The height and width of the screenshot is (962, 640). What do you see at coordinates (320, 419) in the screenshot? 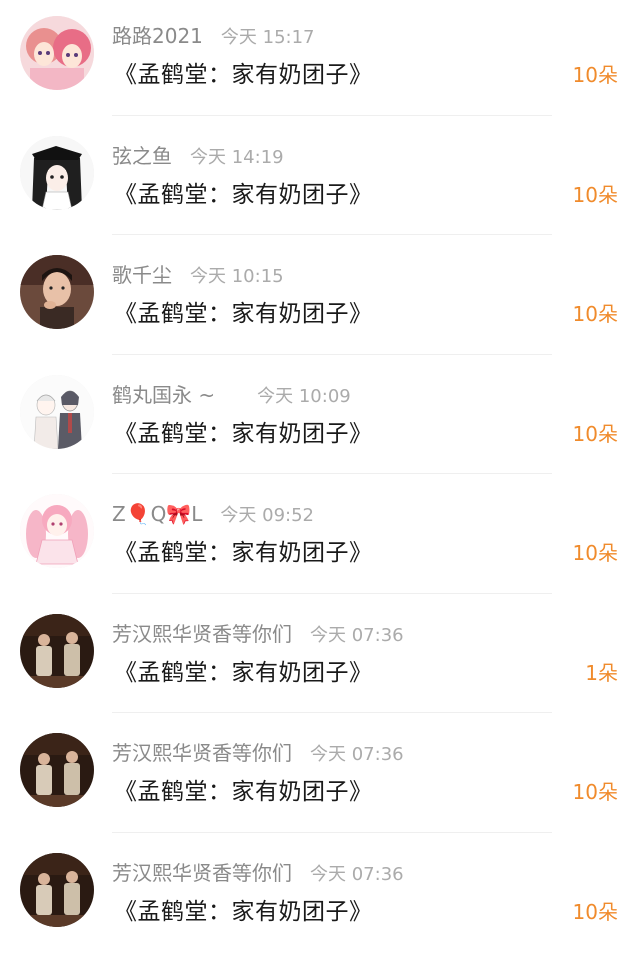
I see `list-item: 鹤丸国永 ~ 今天 10:09 《孟鹤堂：家有奶团子》 10朵` at bounding box center [320, 419].